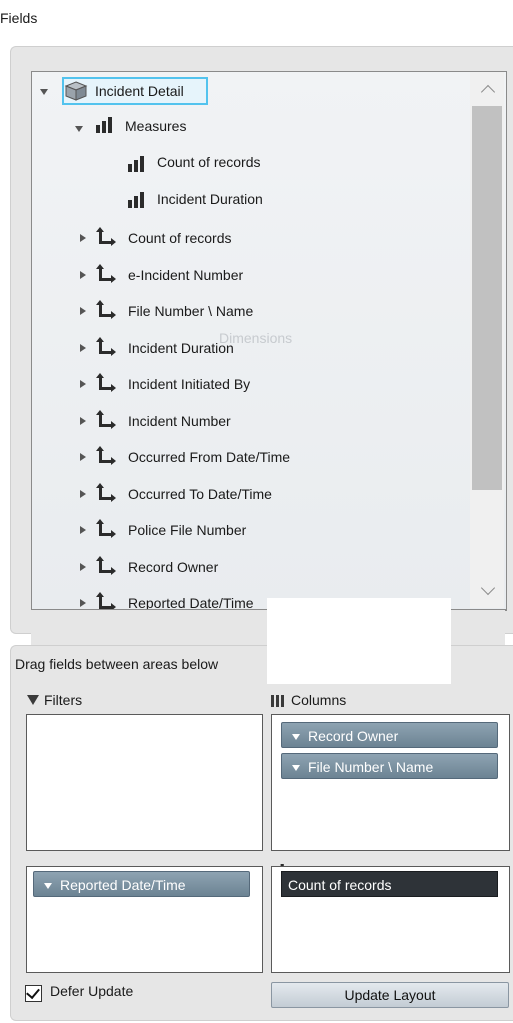 The width and height of the screenshot is (513, 1023). What do you see at coordinates (190, 311) in the screenshot?
I see `tree-dimension-item: File Number \ Name` at bounding box center [190, 311].